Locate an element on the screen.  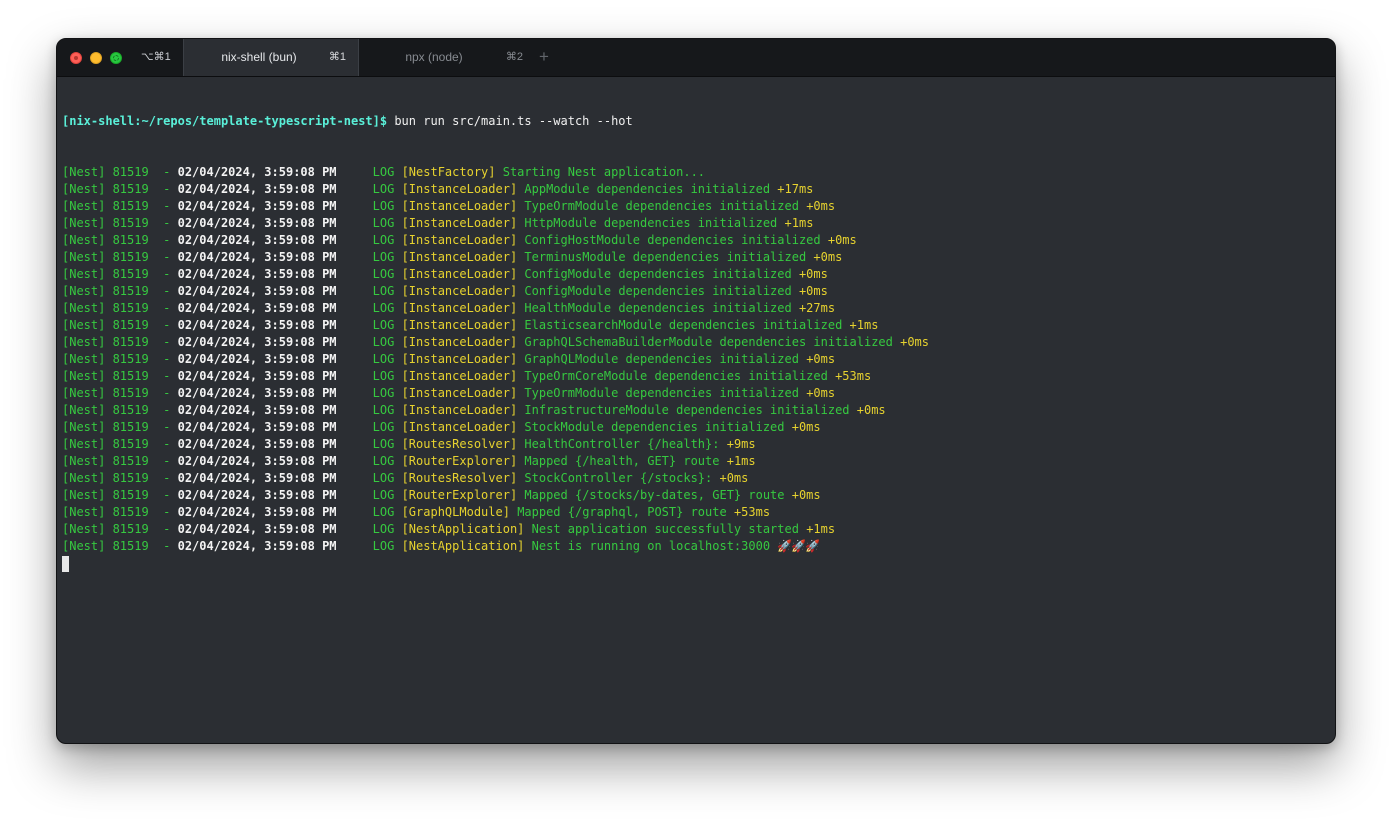
tab-npx-node: npx (node) ⌘2 is located at coordinates (447, 57).